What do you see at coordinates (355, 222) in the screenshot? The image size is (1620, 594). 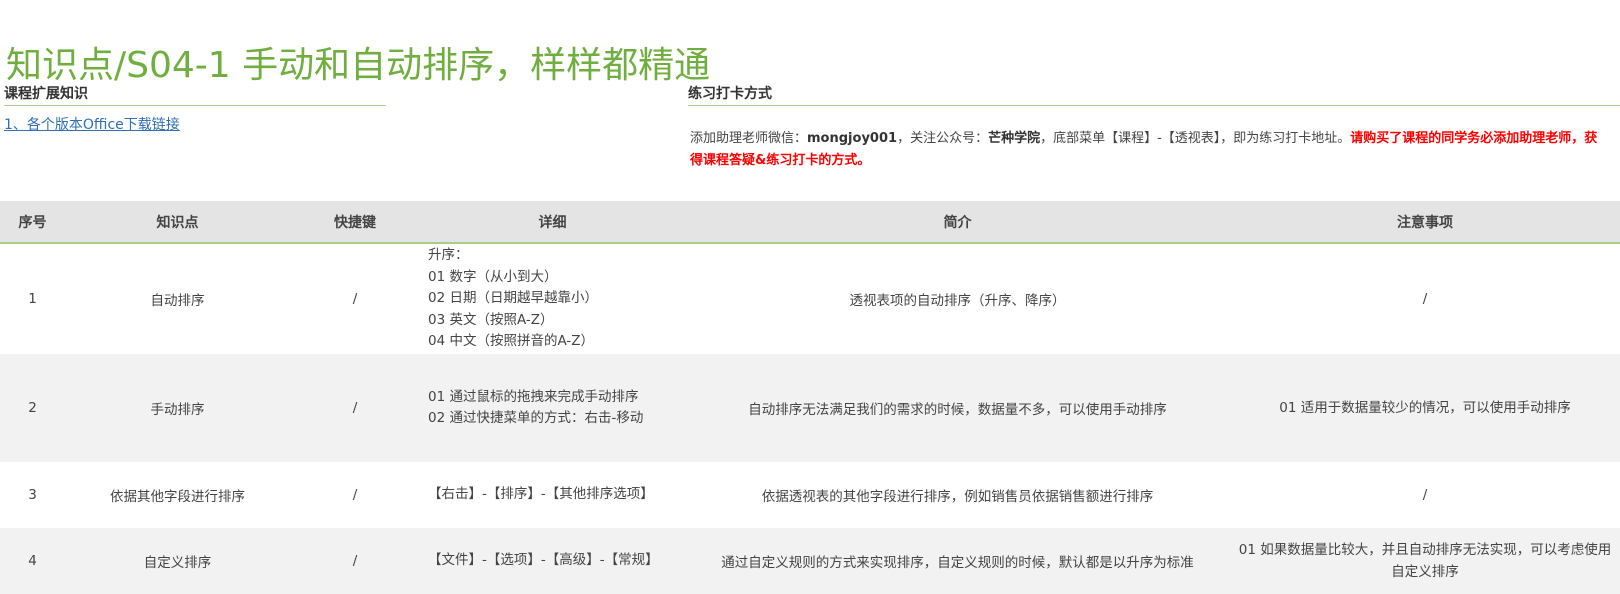 I see `header-shortcut: 快捷键` at bounding box center [355, 222].